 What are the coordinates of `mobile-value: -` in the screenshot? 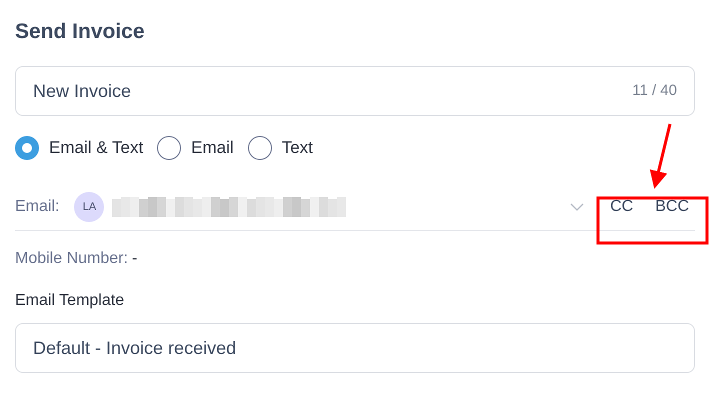 It's located at (135, 259).